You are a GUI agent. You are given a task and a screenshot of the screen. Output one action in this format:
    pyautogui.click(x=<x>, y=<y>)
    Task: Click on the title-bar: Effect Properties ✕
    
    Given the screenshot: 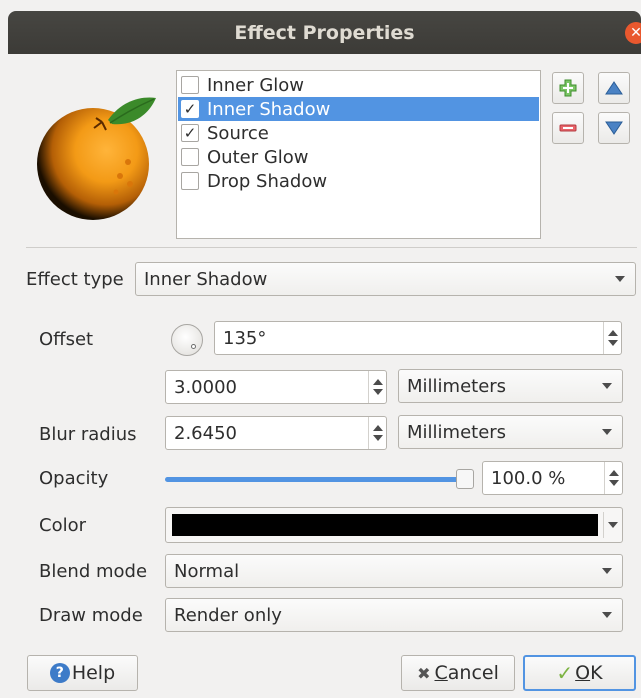 What is the action you would take?
    pyautogui.click(x=324, y=32)
    